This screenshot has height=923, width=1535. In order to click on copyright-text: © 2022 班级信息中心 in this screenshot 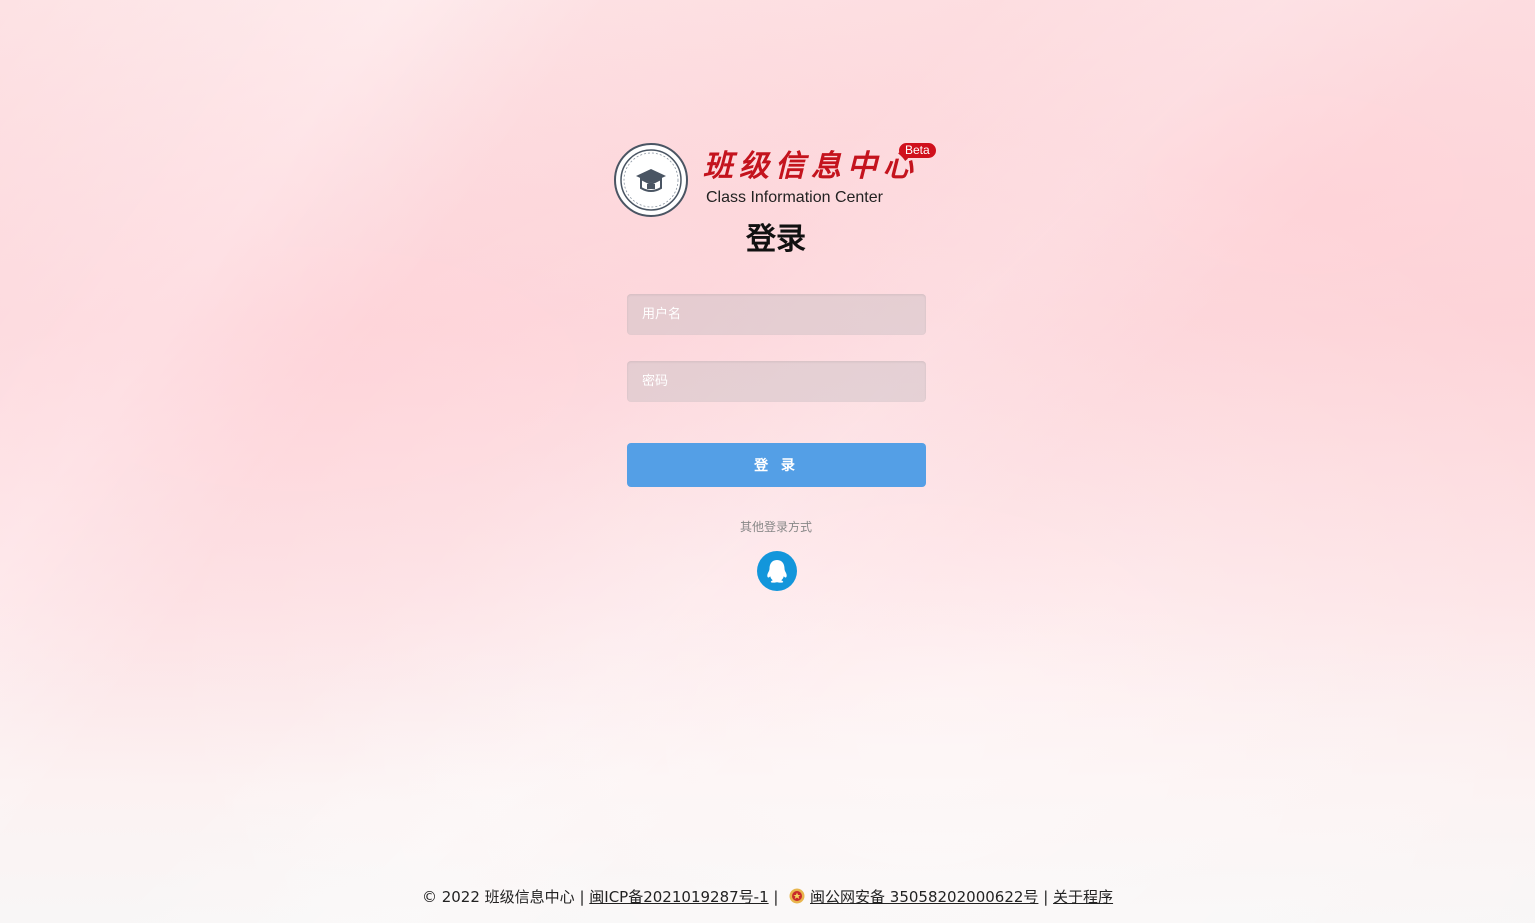, I will do `click(498, 897)`.